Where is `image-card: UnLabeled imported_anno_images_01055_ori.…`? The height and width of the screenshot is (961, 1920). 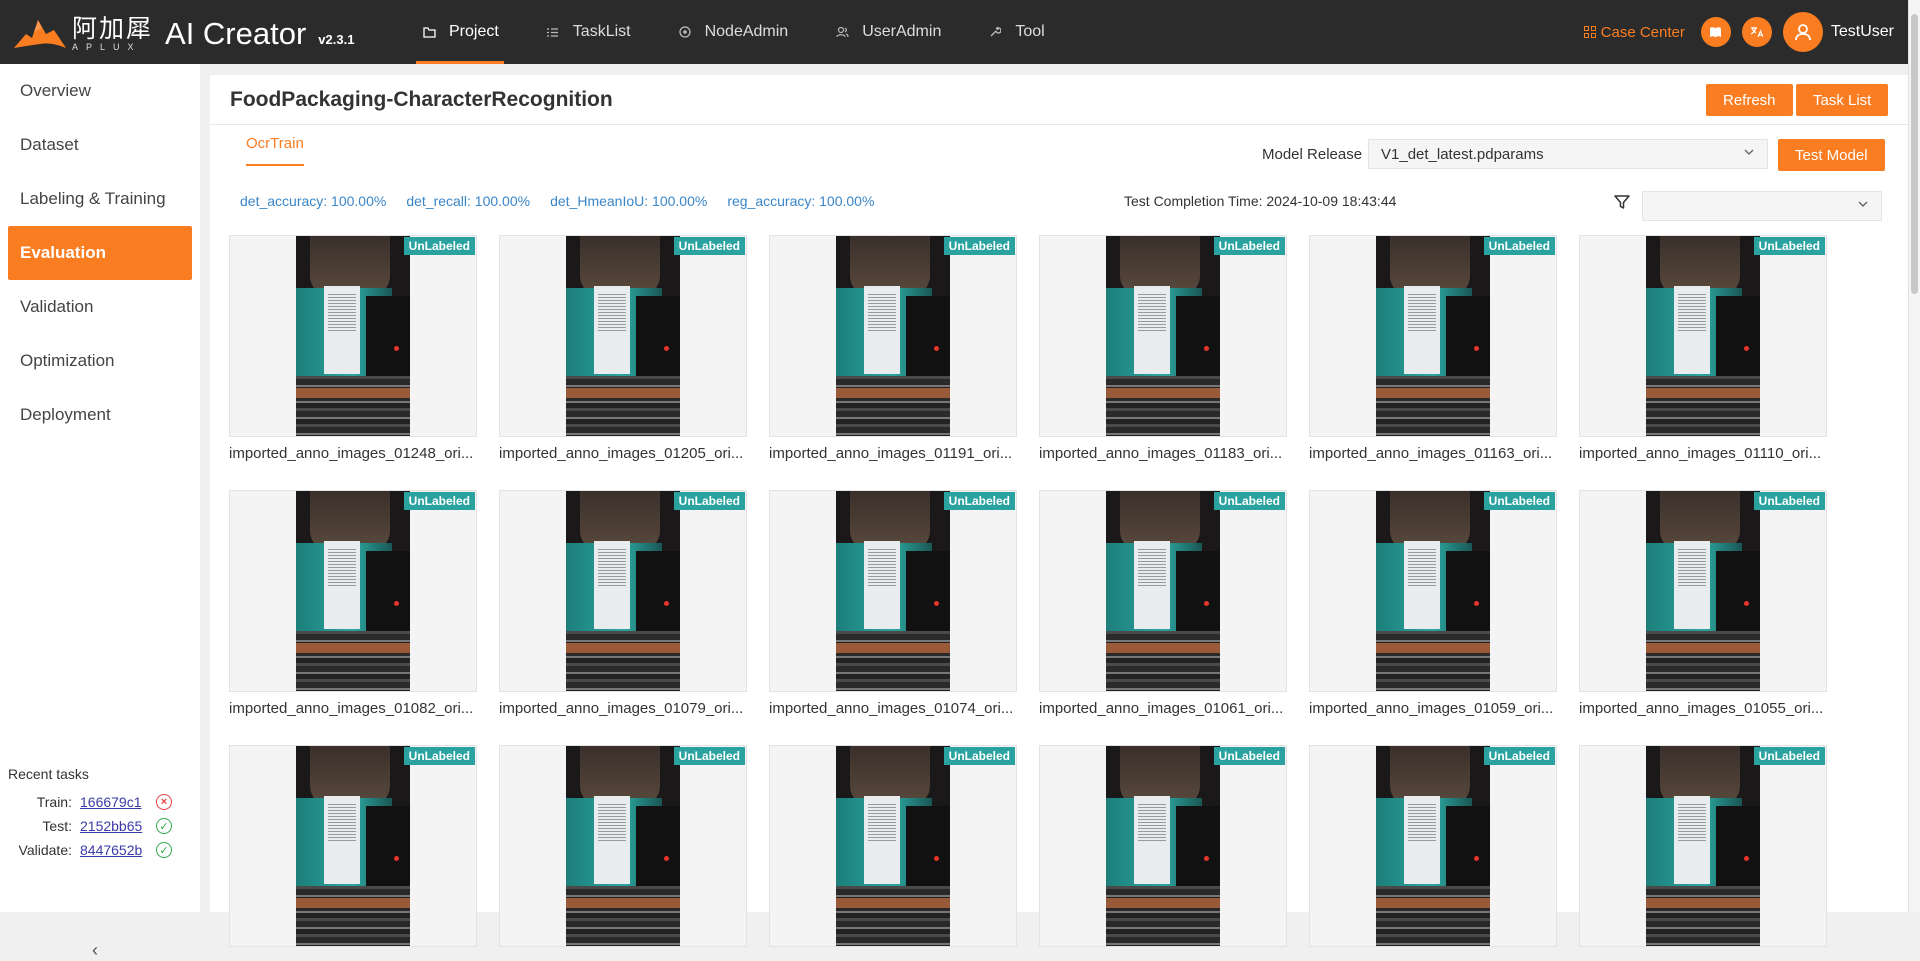
image-card: UnLabeled imported_anno_images_01055_ori.… is located at coordinates (1703, 603).